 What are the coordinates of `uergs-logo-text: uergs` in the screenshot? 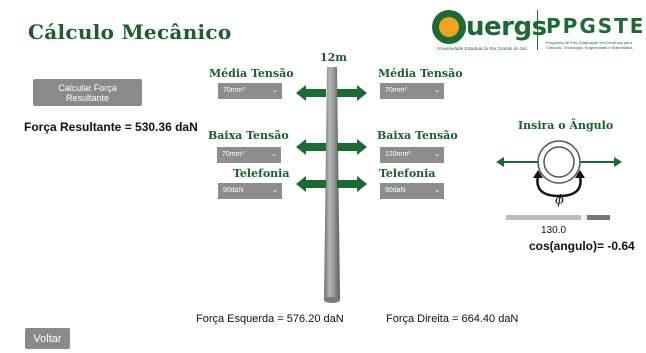 It's located at (506, 27).